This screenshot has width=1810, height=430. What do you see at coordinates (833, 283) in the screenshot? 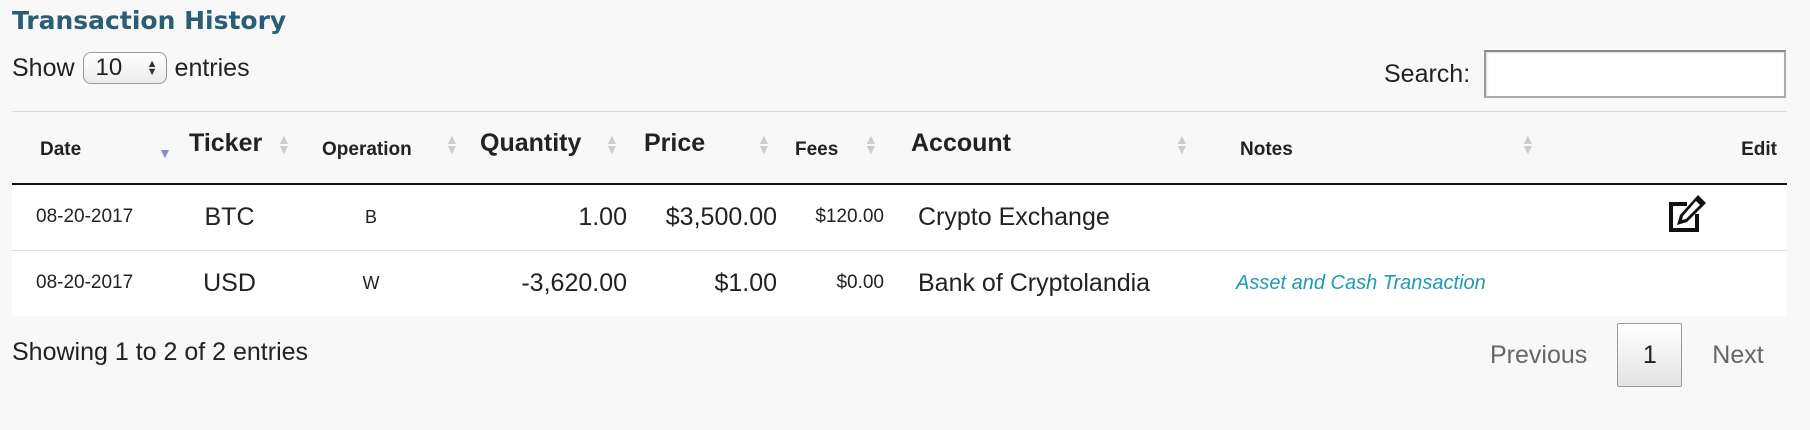
I see `cell-fees: $0.00` at bounding box center [833, 283].